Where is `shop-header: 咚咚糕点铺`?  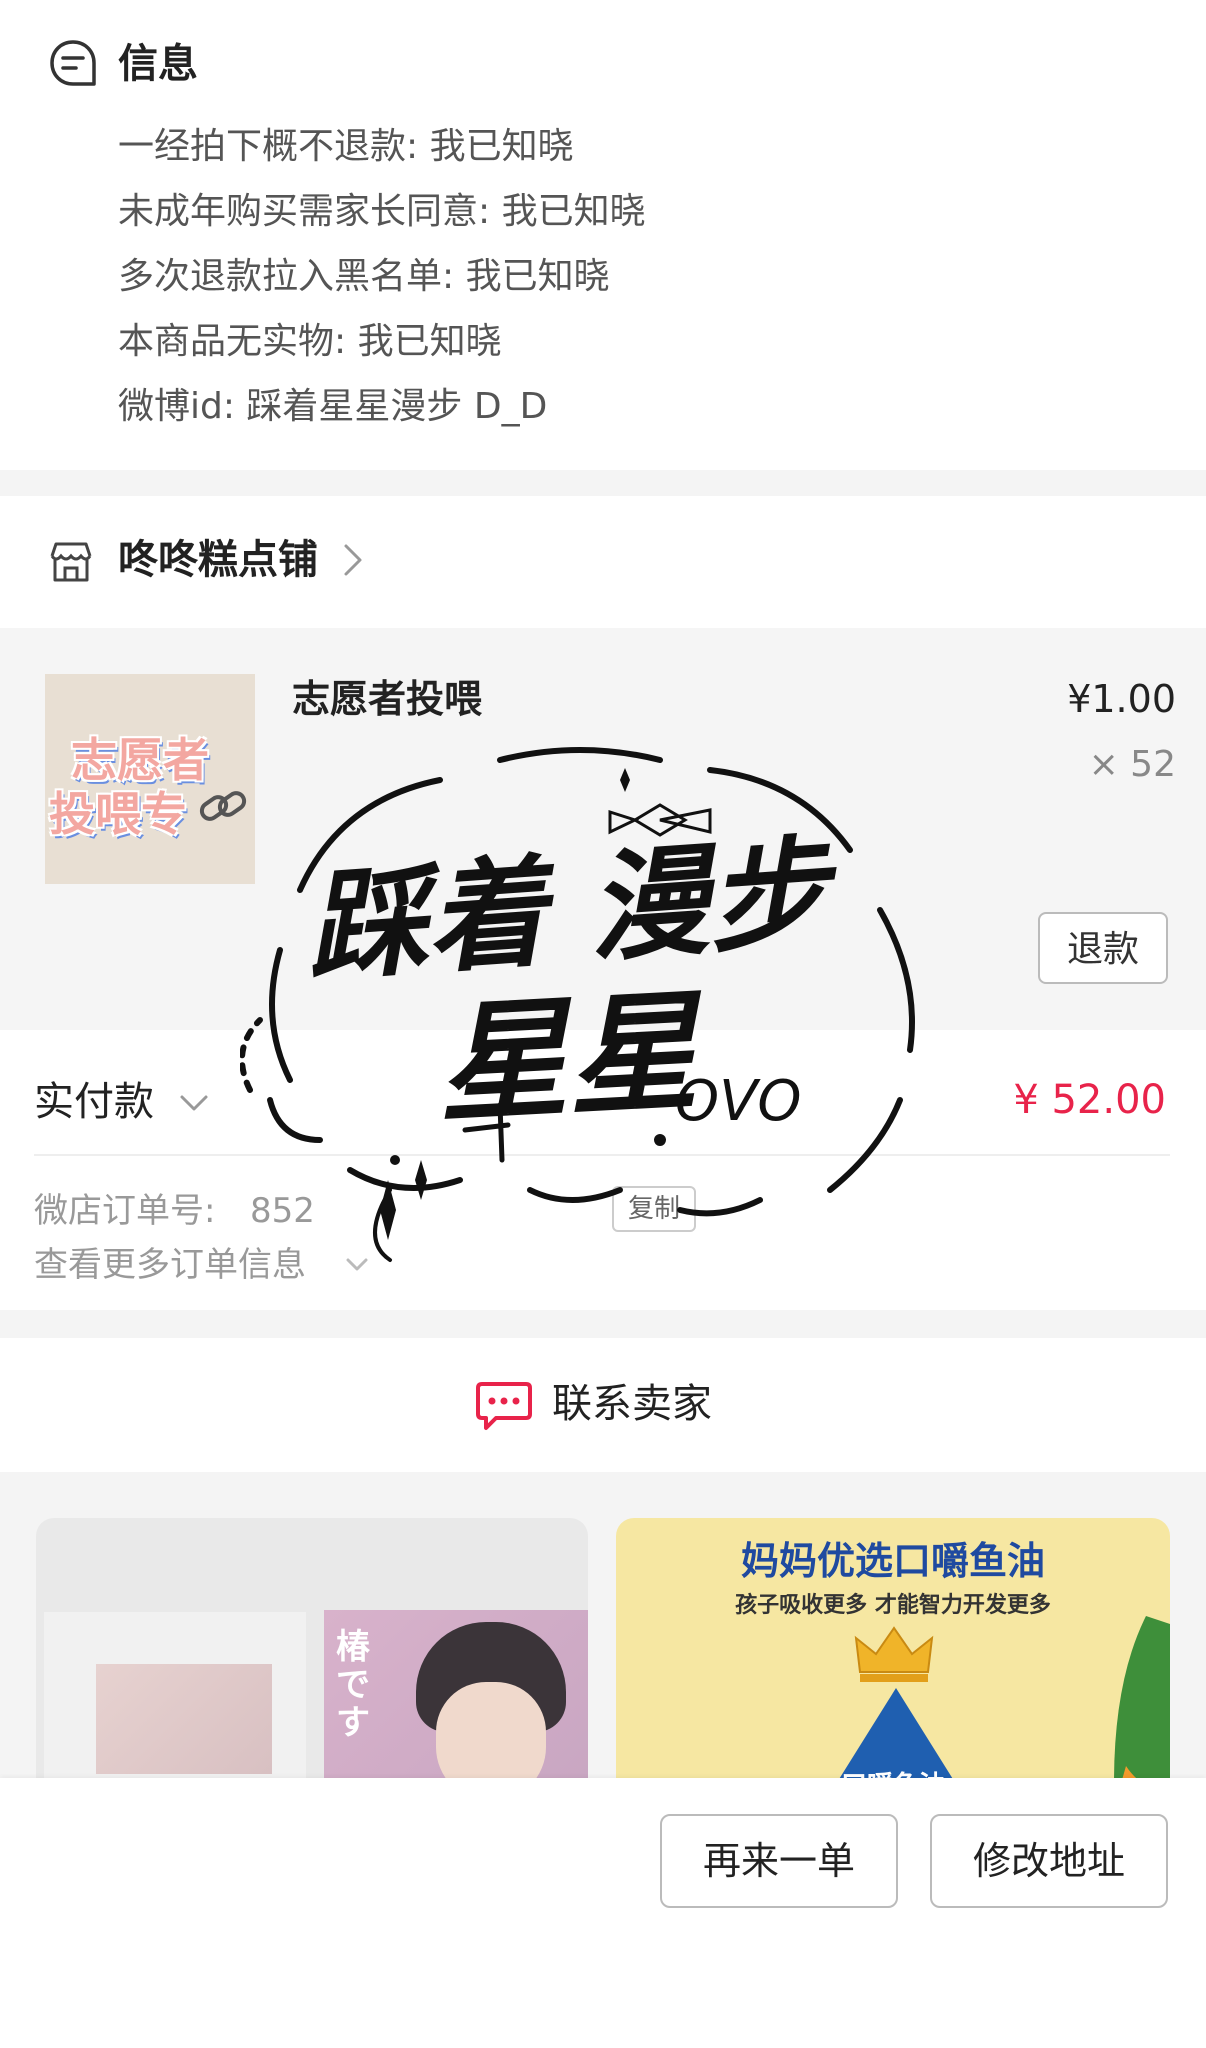 shop-header: 咚咚糕点铺 is located at coordinates (603, 562).